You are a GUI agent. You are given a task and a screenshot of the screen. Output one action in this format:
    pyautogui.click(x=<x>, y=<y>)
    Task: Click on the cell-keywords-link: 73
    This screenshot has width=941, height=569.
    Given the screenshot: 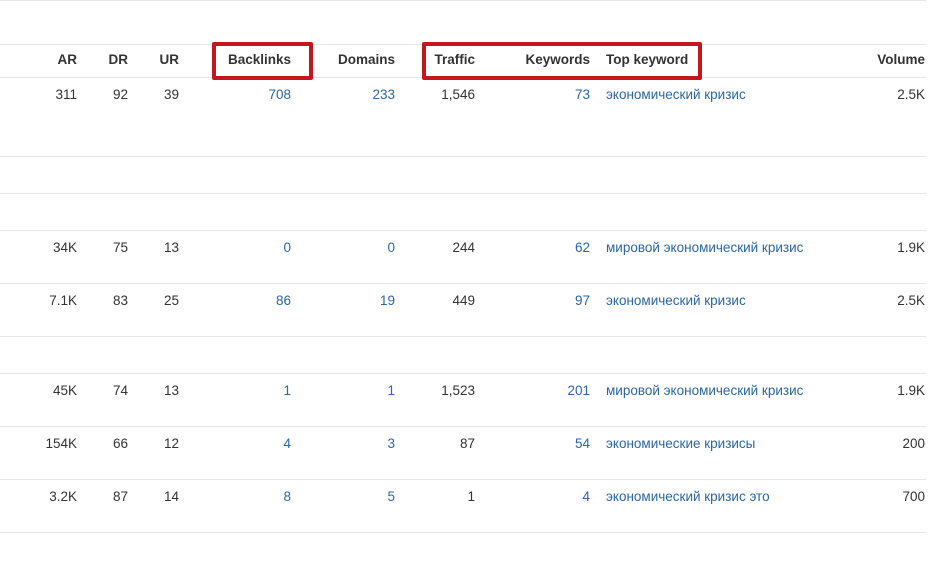 What is the action you would take?
    pyautogui.click(x=535, y=95)
    